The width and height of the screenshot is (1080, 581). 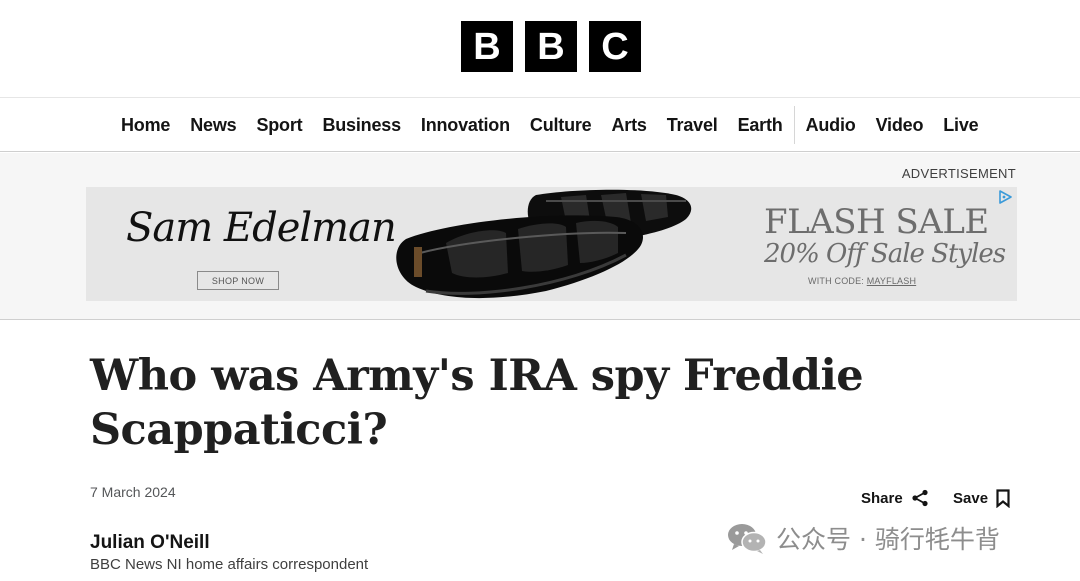 What do you see at coordinates (615, 46) in the screenshot?
I see `logo-letter-c: C` at bounding box center [615, 46].